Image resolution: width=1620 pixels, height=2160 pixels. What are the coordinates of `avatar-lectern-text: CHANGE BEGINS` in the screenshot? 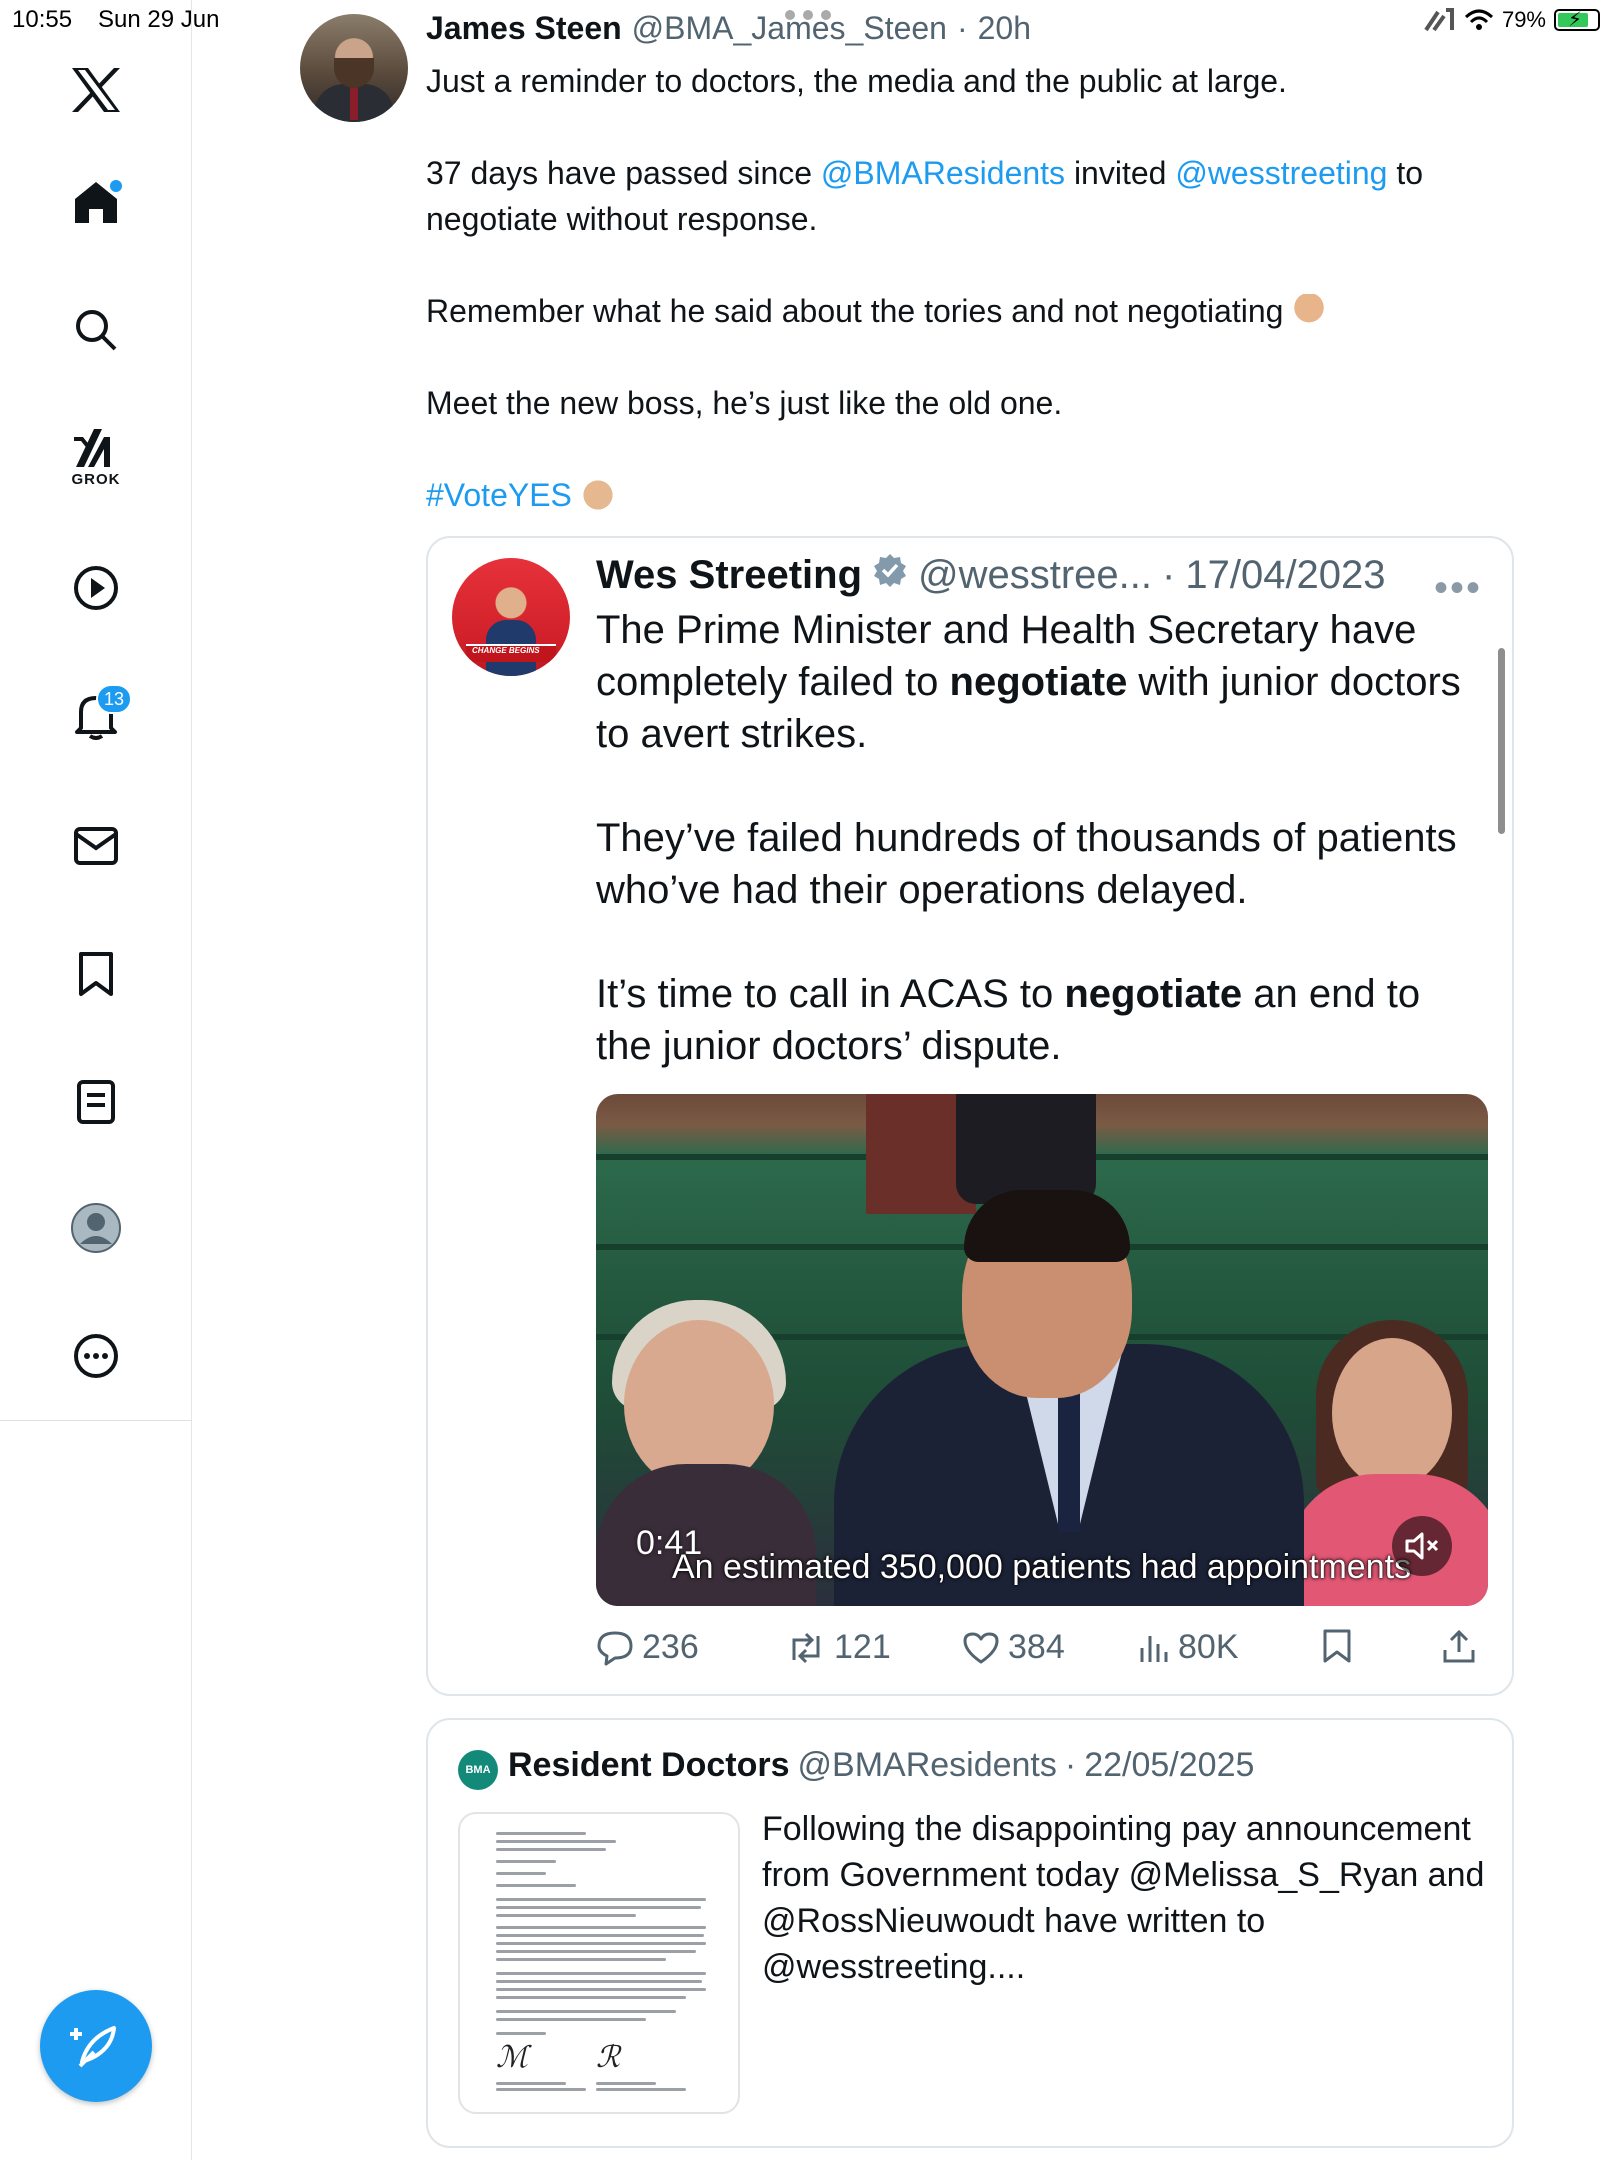 It's located at (506, 650).